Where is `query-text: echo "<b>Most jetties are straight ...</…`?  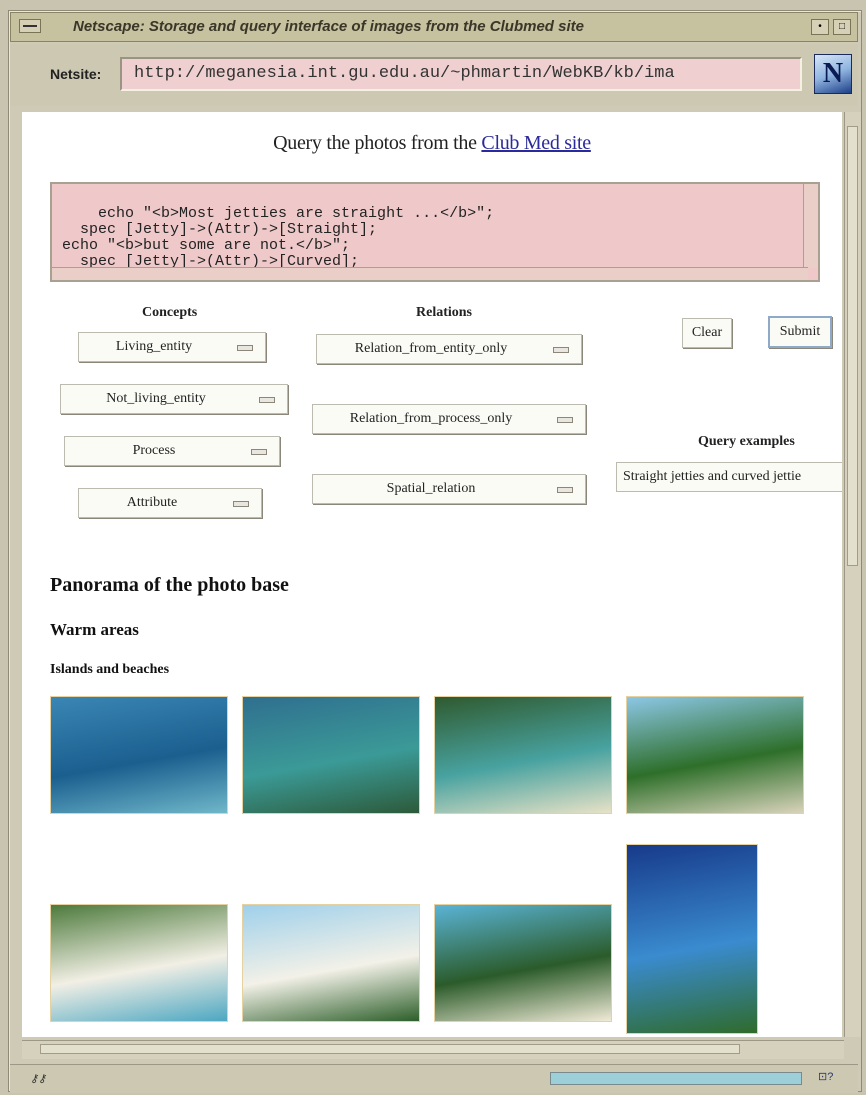 query-text: echo "<b>Most jetties are straight ...</… is located at coordinates (278, 237).